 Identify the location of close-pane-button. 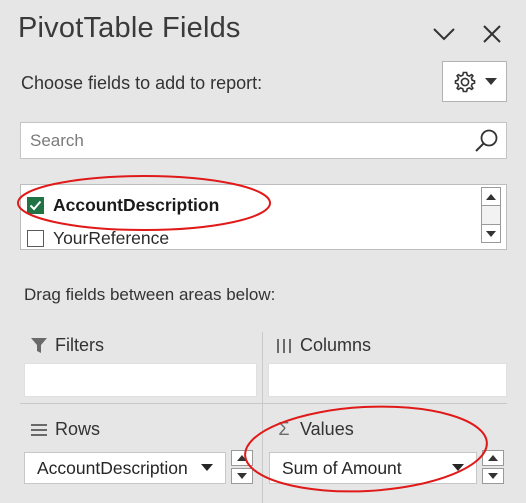
(492, 34).